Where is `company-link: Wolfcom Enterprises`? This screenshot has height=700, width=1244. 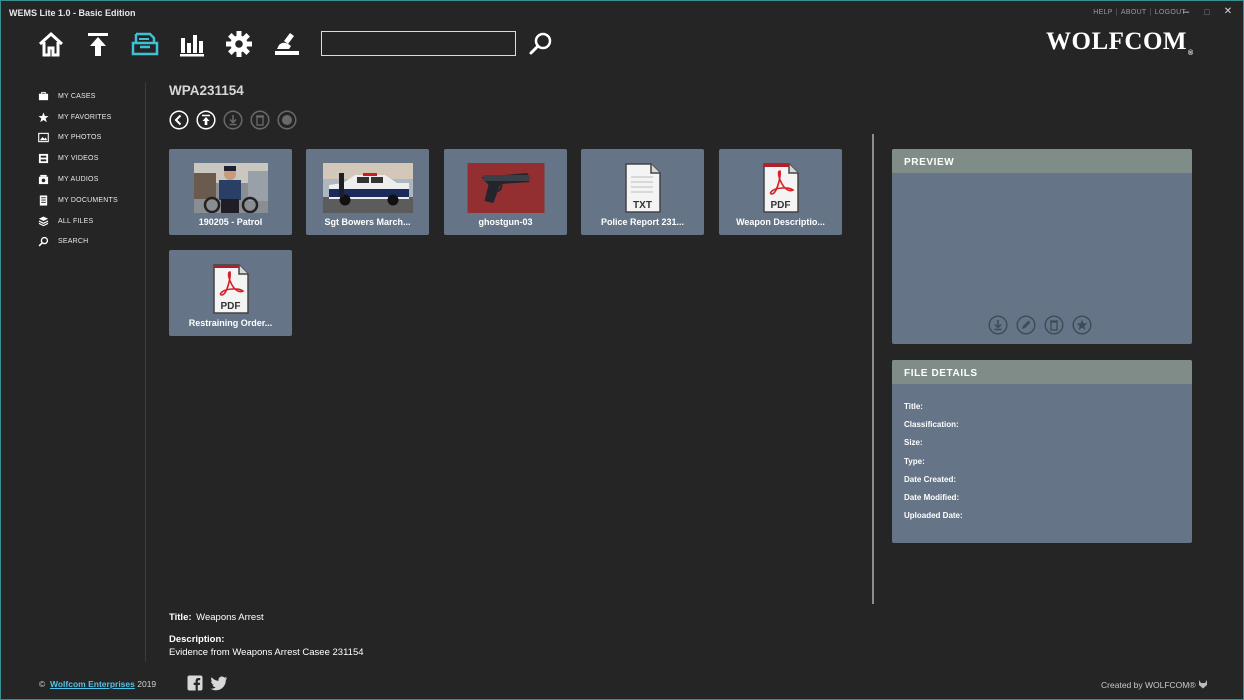
company-link: Wolfcom Enterprises is located at coordinates (92, 684).